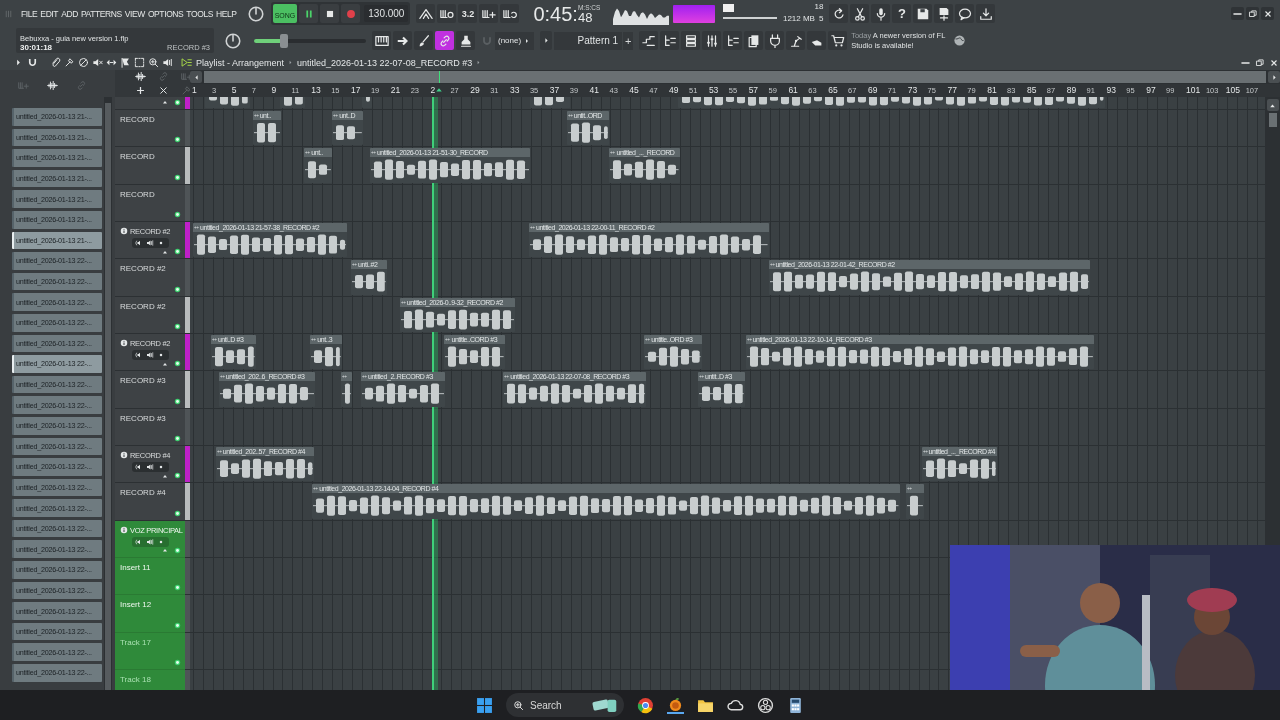 This screenshot has width=1280, height=720. What do you see at coordinates (515, 90) in the screenshot?
I see `bar-number: 33` at bounding box center [515, 90].